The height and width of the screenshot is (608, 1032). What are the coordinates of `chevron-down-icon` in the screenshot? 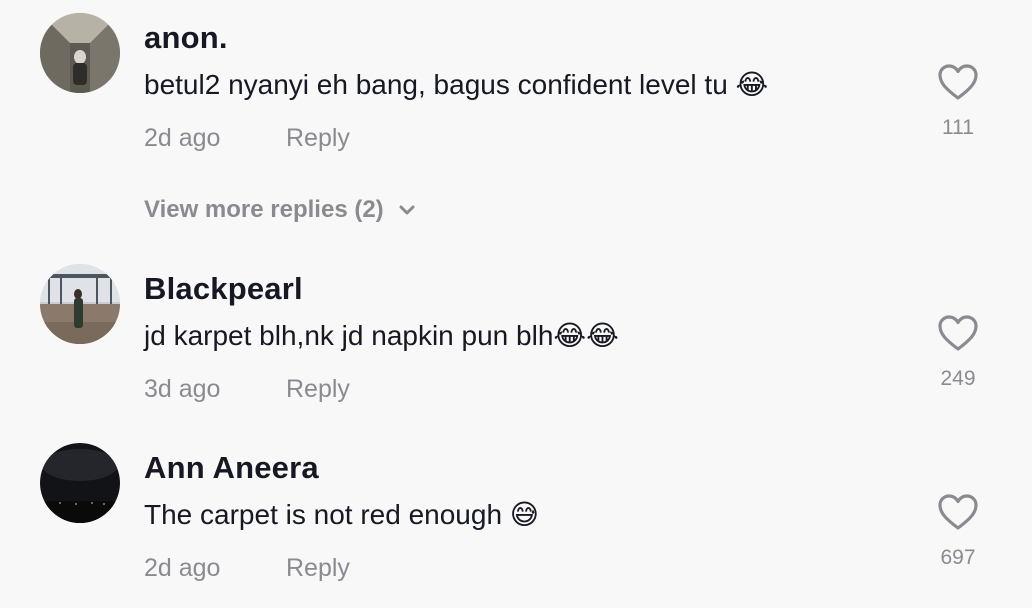 It's located at (407, 210).